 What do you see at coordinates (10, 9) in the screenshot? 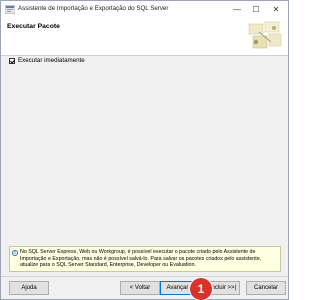
I see `wizard-app-icon` at bounding box center [10, 9].